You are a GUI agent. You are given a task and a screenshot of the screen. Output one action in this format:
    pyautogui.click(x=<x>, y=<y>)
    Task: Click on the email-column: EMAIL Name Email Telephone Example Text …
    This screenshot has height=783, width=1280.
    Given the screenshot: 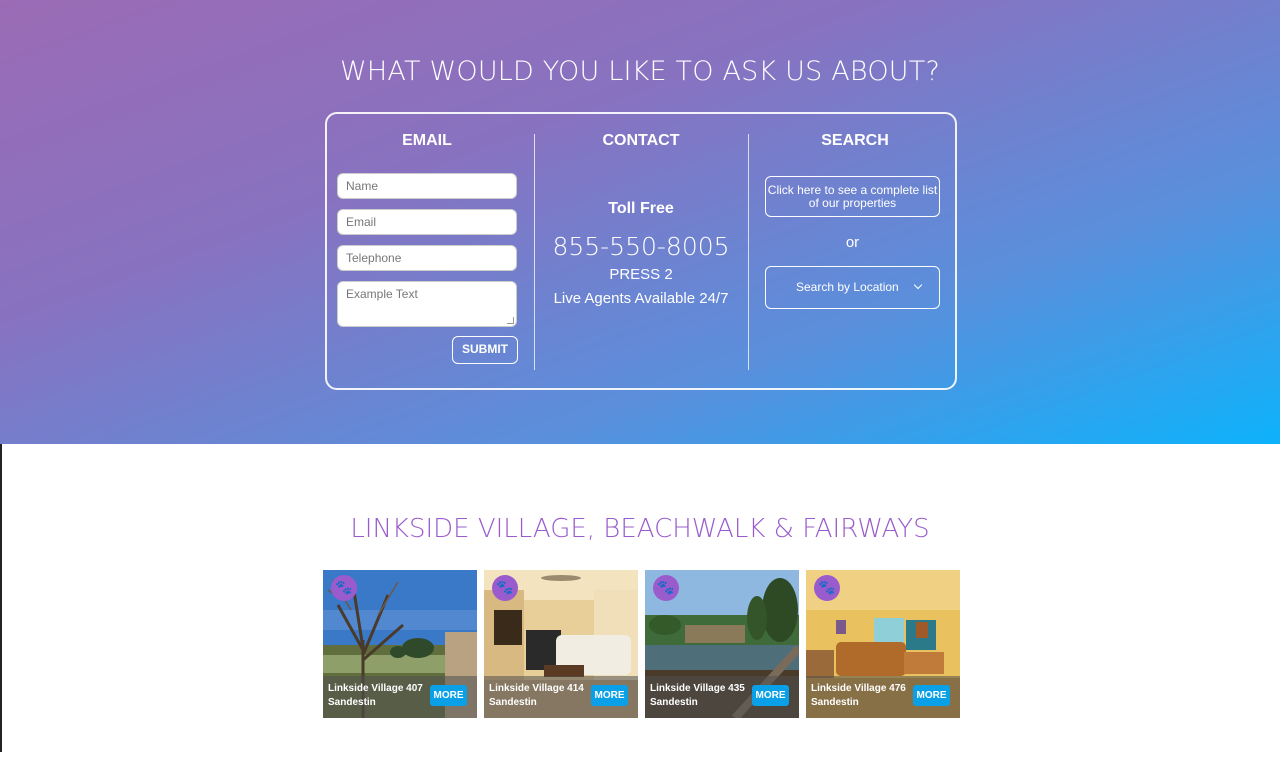 What is the action you would take?
    pyautogui.click(x=430, y=251)
    